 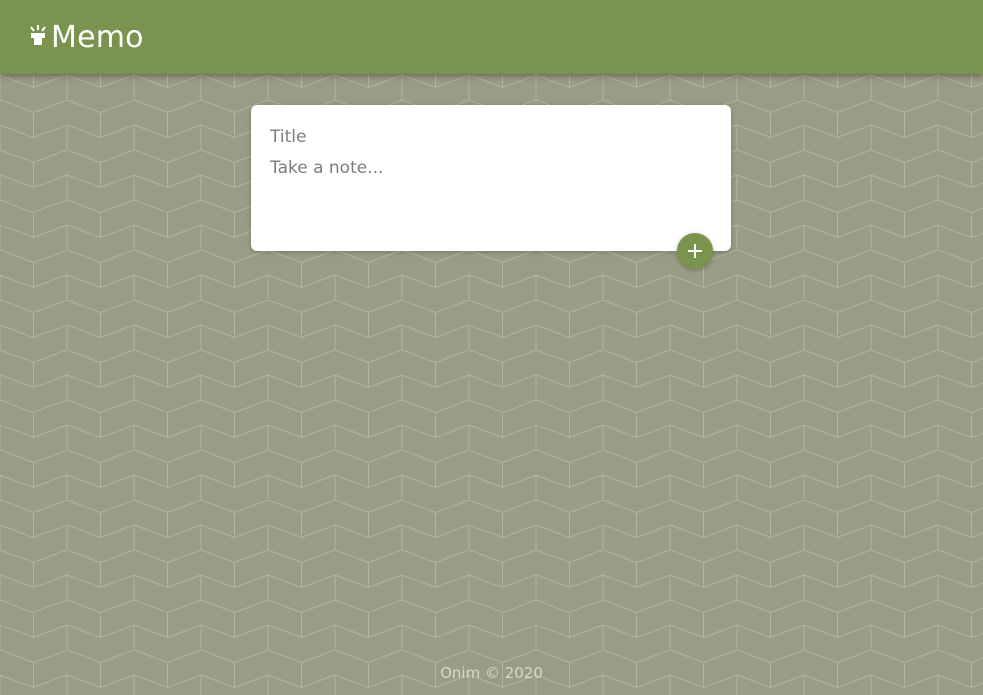 I want to click on note-content-input, so click(x=490, y=196).